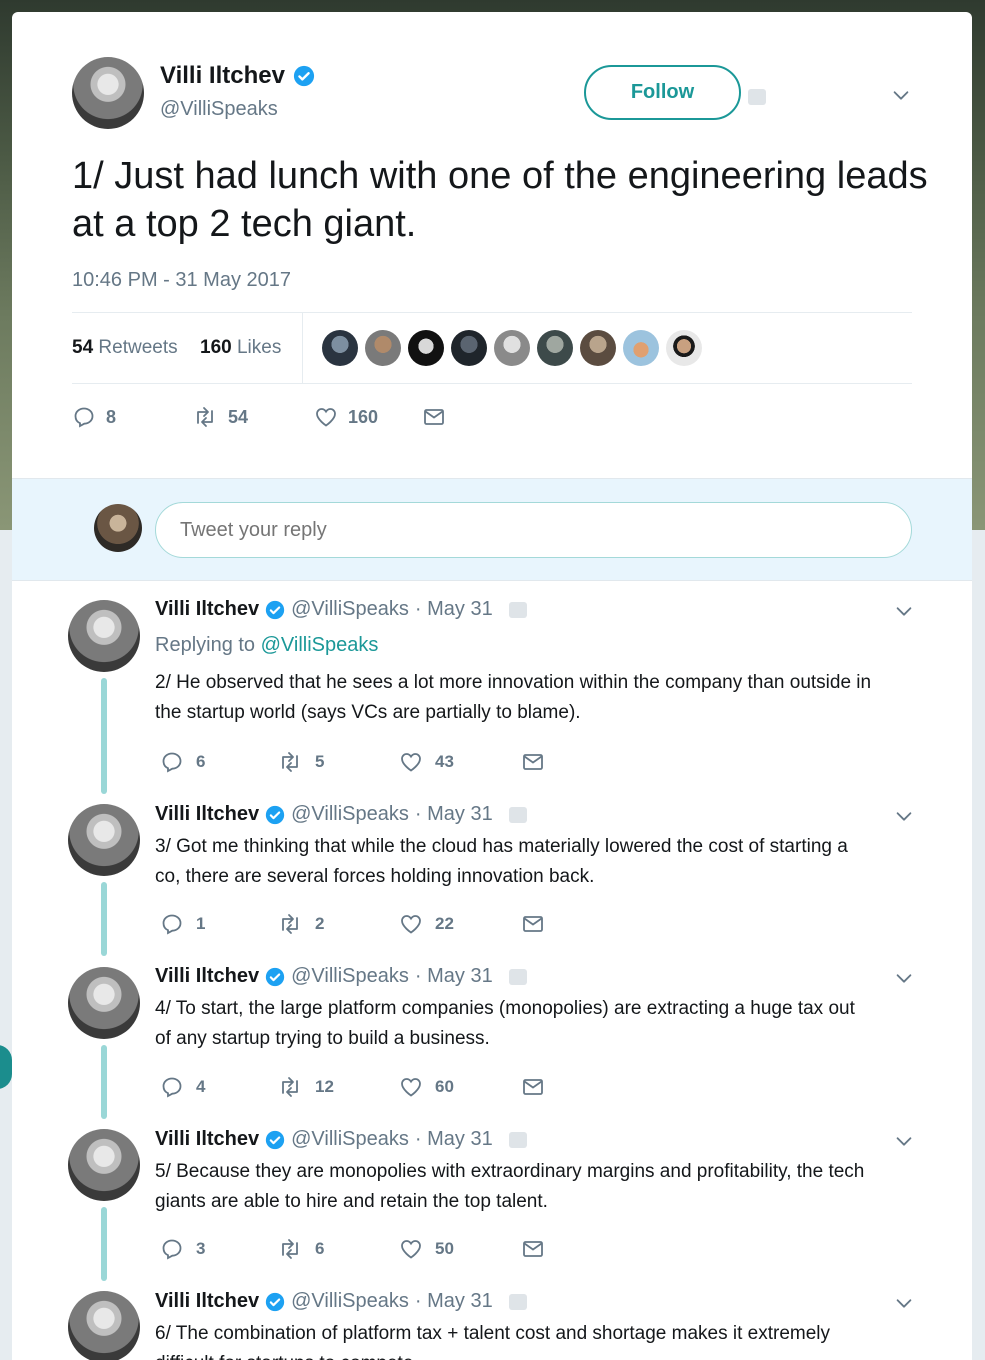  Describe the element at coordinates (338, 1249) in the screenshot. I see `retweet-action: 6` at that location.